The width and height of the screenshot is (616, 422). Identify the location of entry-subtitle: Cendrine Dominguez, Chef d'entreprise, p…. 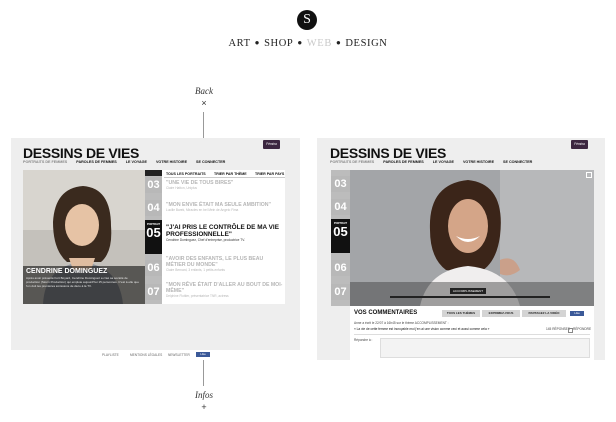
(205, 240).